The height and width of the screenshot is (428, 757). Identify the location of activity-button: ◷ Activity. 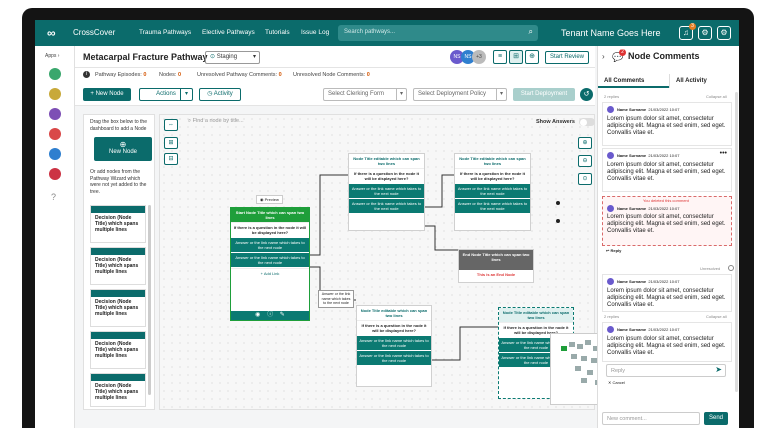
(220, 94).